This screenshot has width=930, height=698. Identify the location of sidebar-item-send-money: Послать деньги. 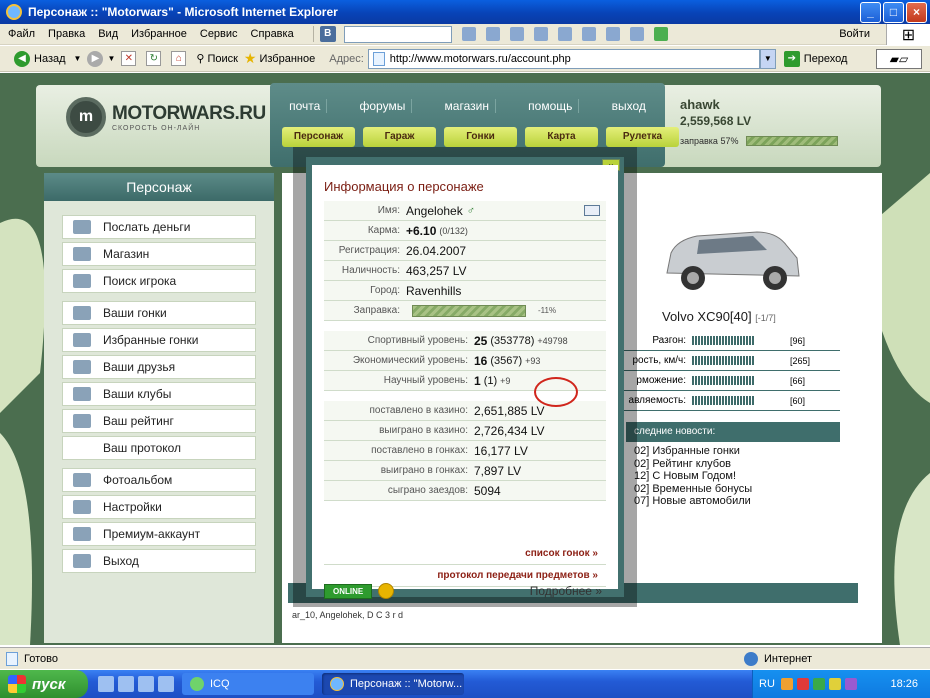
(159, 227).